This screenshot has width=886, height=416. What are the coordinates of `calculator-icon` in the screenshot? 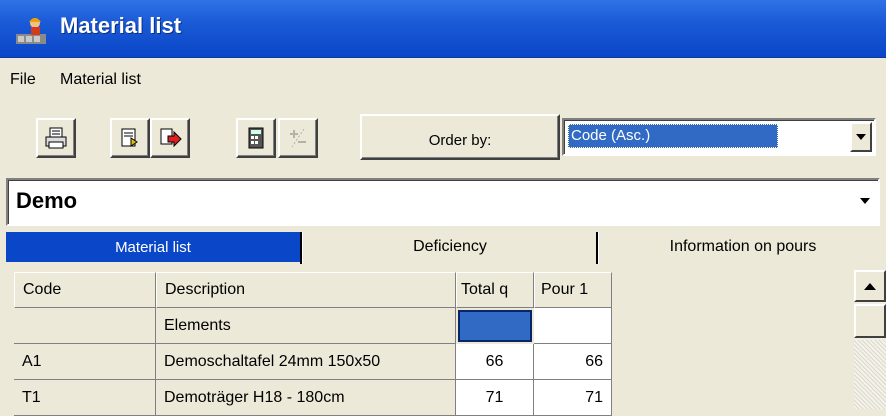 It's located at (256, 138).